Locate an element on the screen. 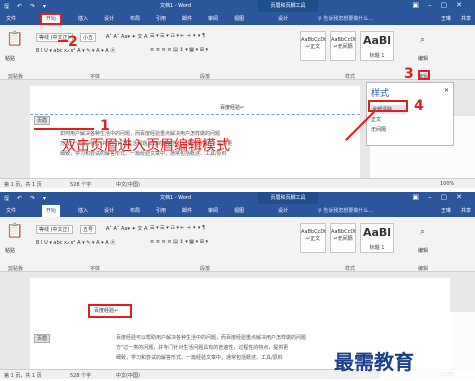  group-editing: 编辑 is located at coordinates (423, 269).